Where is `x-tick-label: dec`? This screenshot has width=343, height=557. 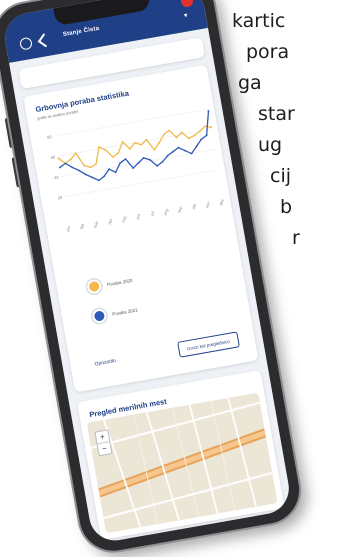 x-tick-label: dec is located at coordinates (221, 202).